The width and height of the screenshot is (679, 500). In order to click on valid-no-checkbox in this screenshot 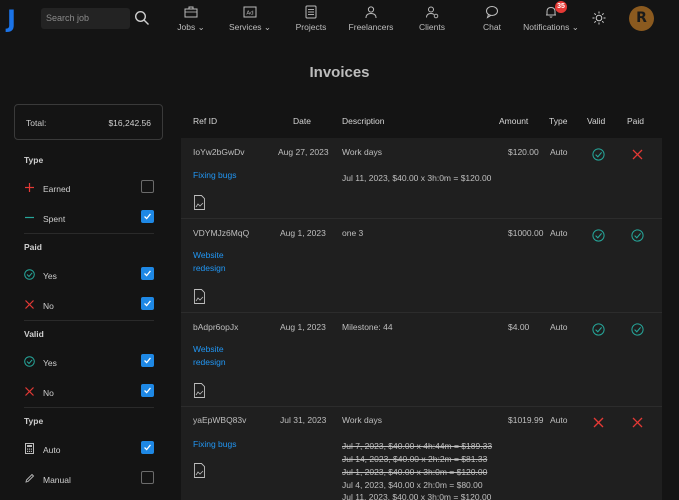, I will do `click(147, 390)`.